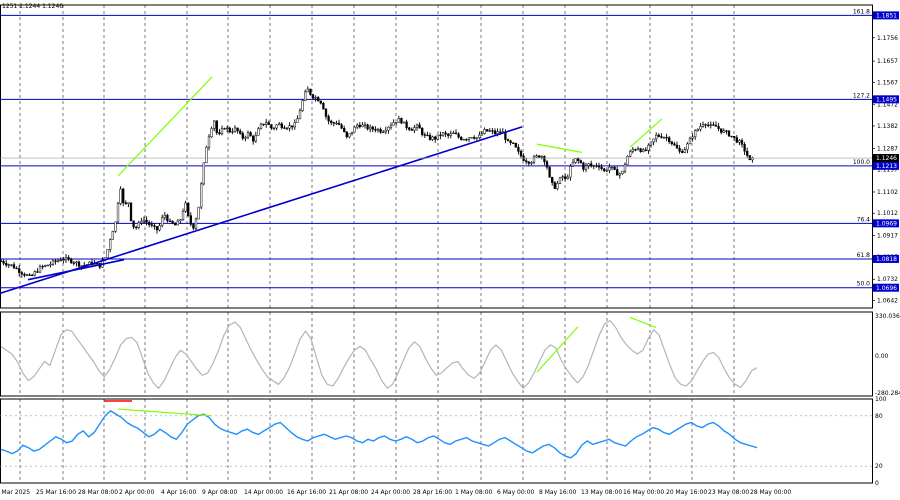  What do you see at coordinates (887, 38) in the screenshot?
I see `price-tick-label: 1.1756` at bounding box center [887, 38].